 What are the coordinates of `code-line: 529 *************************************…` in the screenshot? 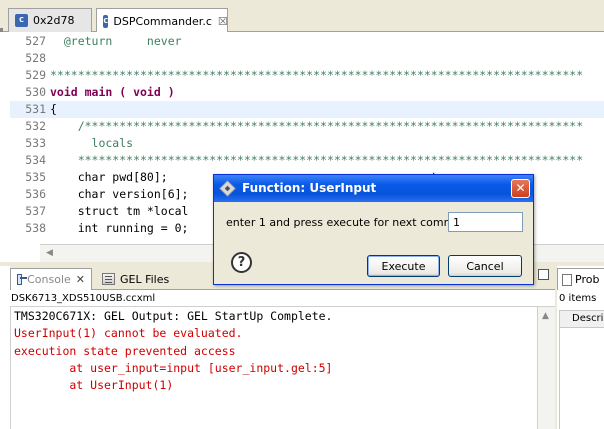 It's located at (304, 75).